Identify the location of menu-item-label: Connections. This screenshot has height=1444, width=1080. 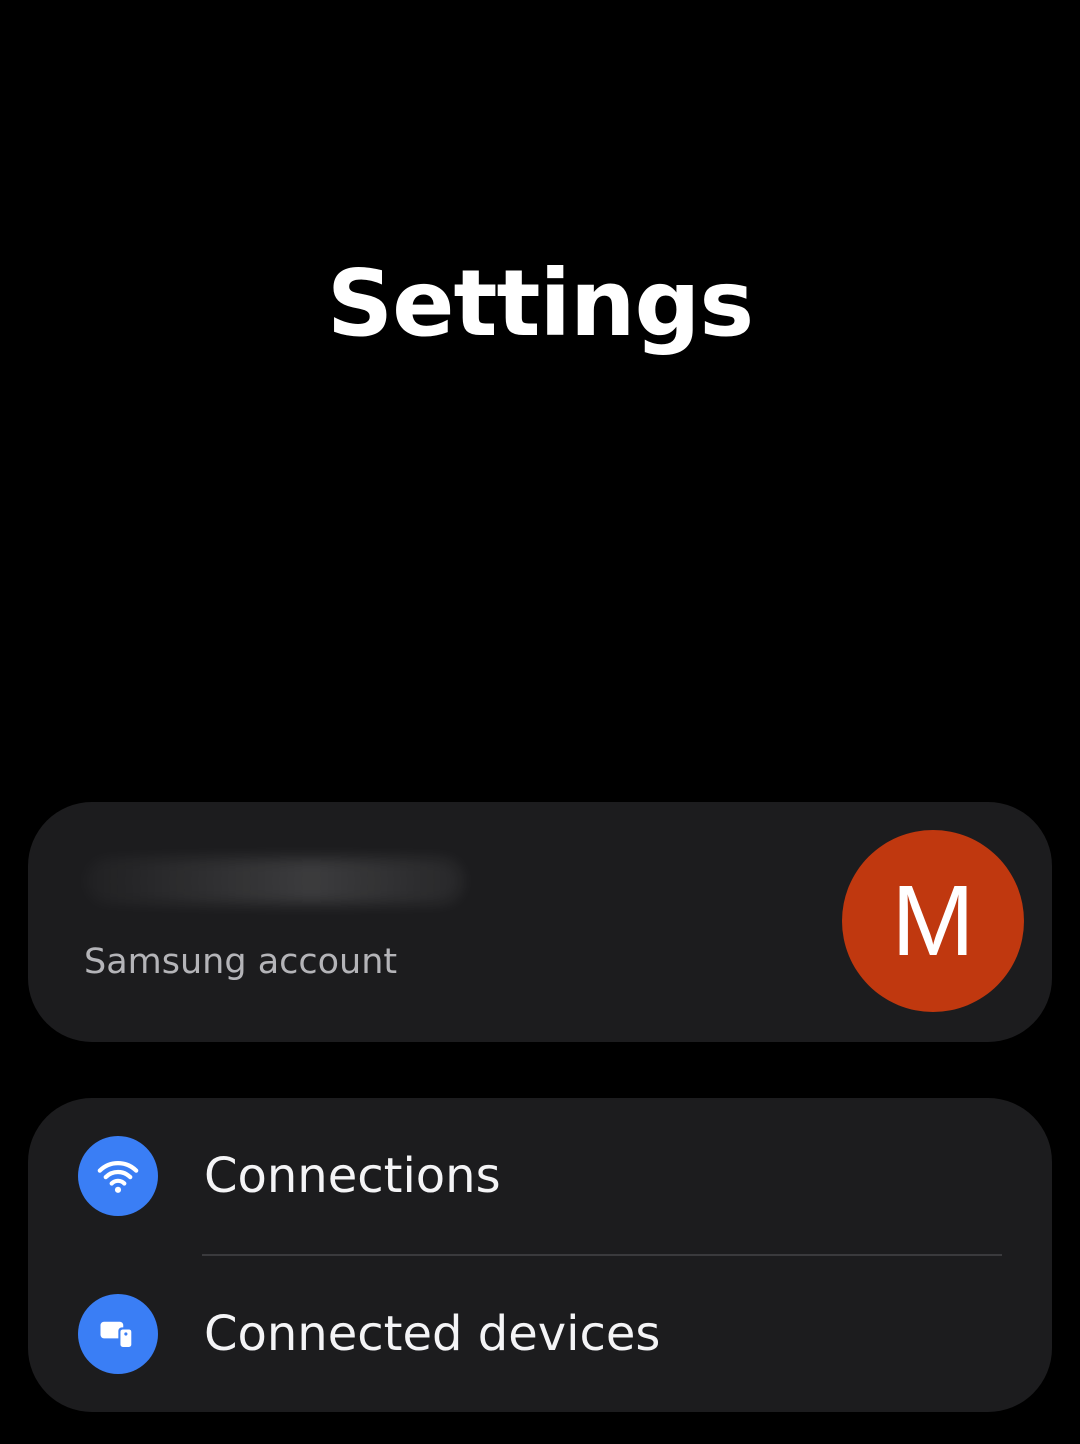
(352, 1176).